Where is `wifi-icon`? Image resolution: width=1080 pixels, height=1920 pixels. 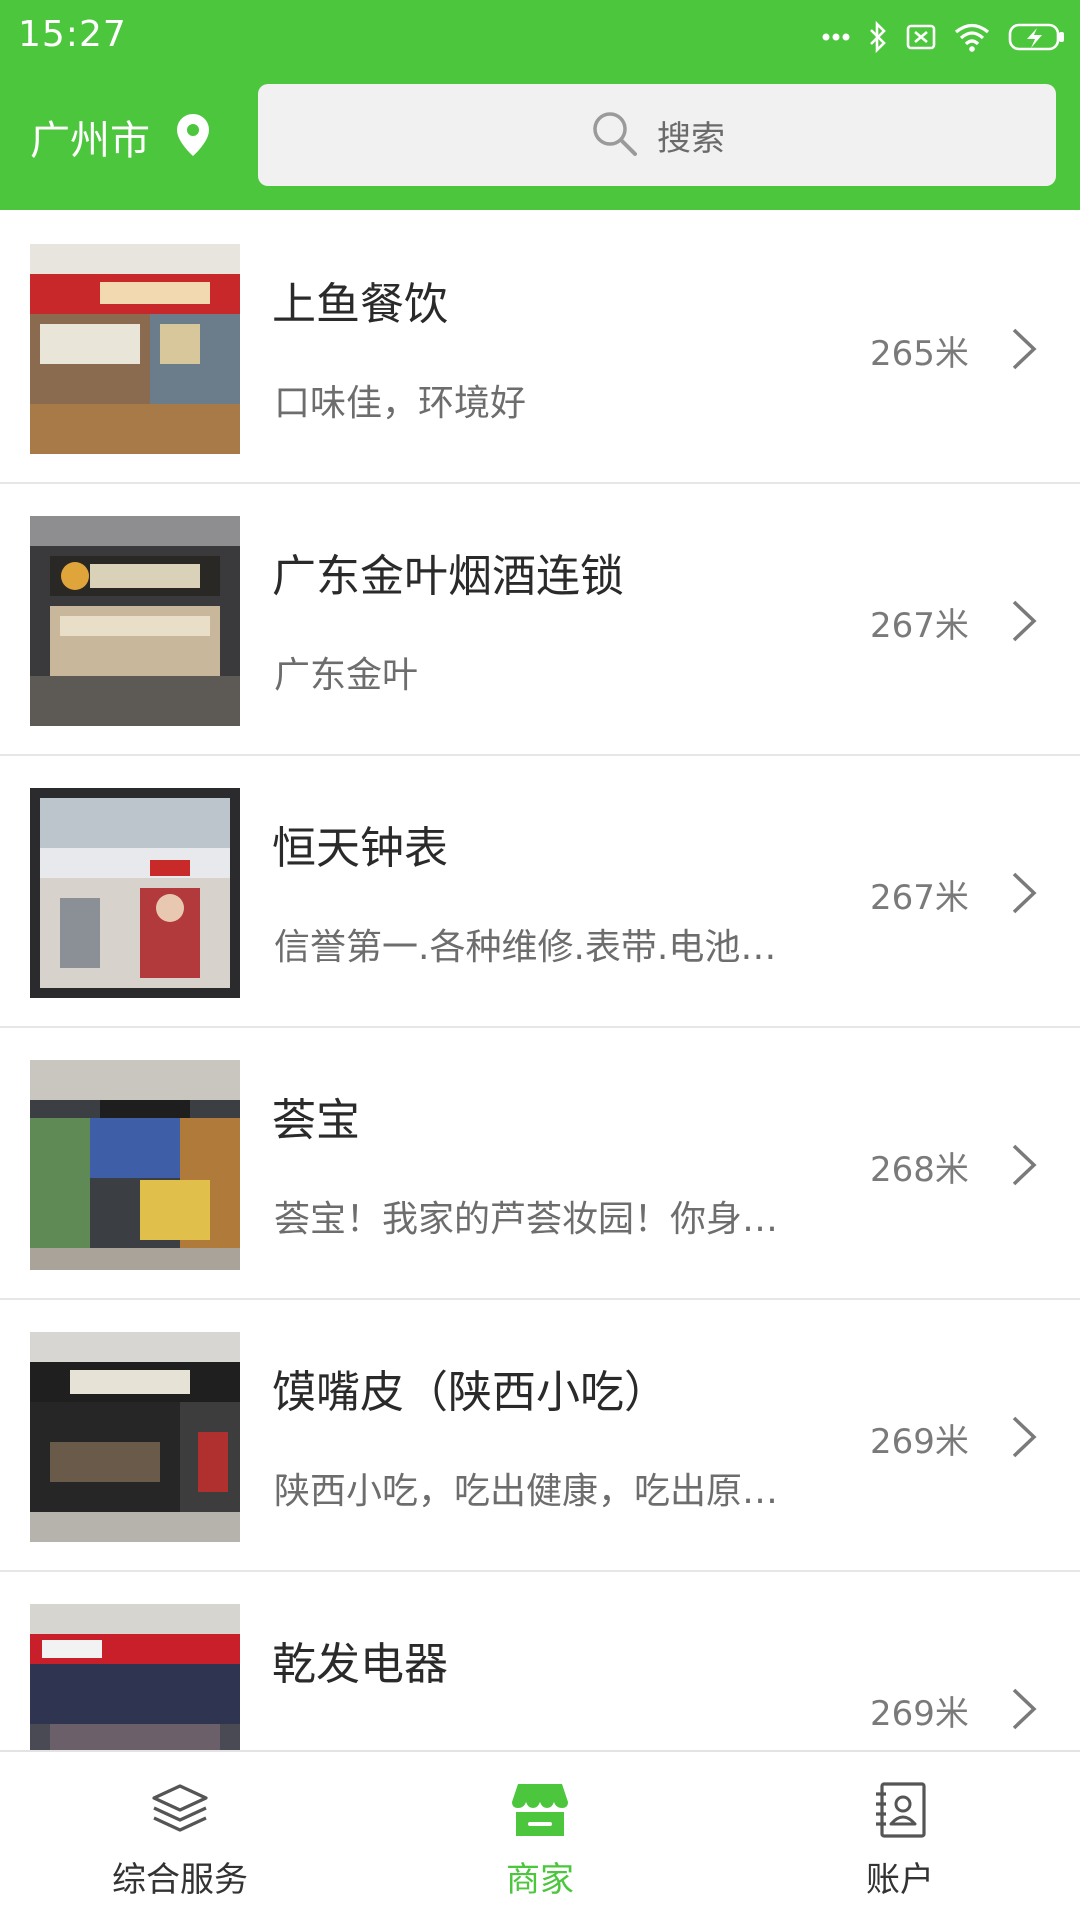
wifi-icon is located at coordinates (972, 37).